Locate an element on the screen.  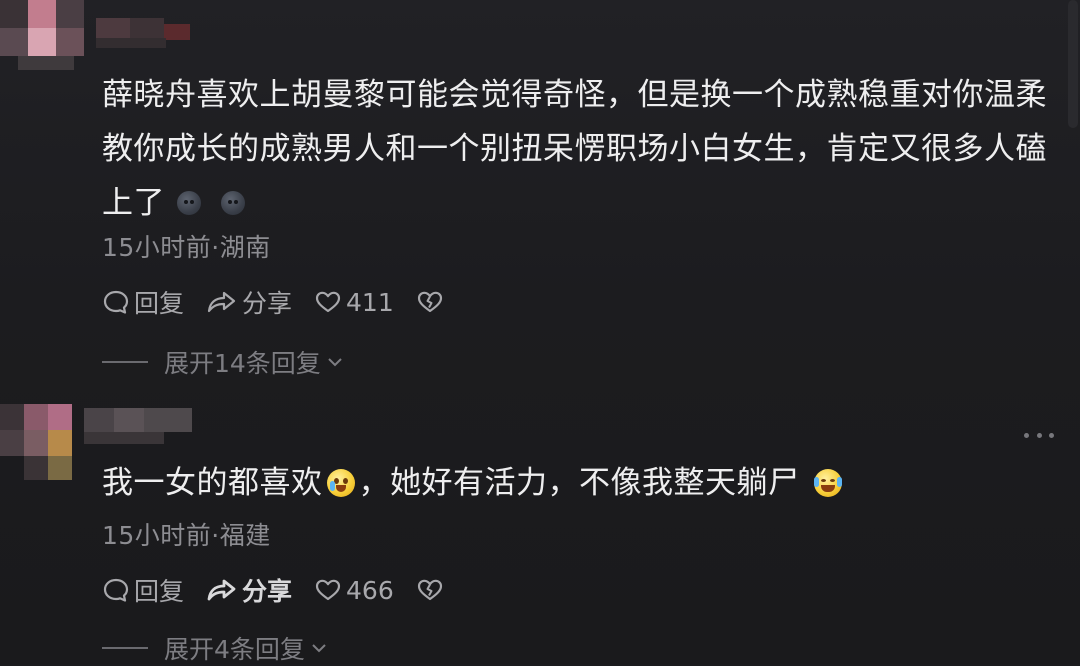
expand-replies-button: 展开14条回复 is located at coordinates (223, 362).